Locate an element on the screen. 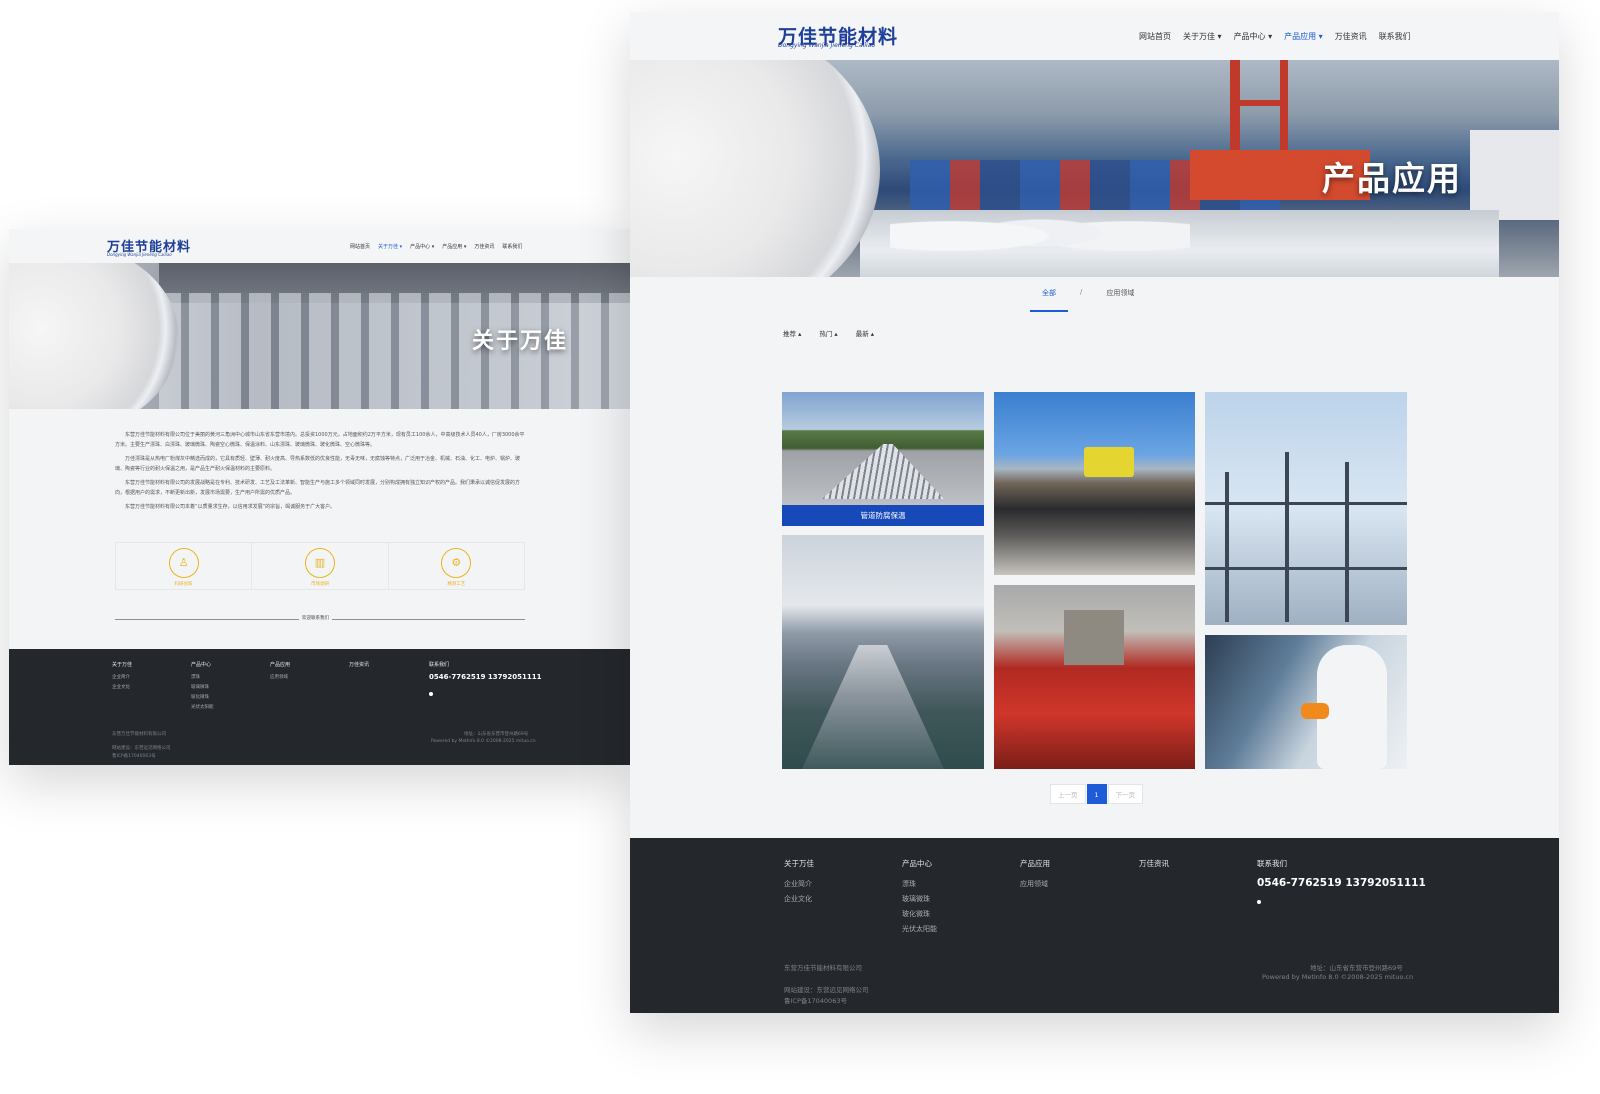 This screenshot has height=1094, width=1600. main-nav: 网站首页 关于万佳 ▾ 产品中心 ▾ 产品应用 ▾ 万佳资讯 联系我们 is located at coordinates (1275, 36).